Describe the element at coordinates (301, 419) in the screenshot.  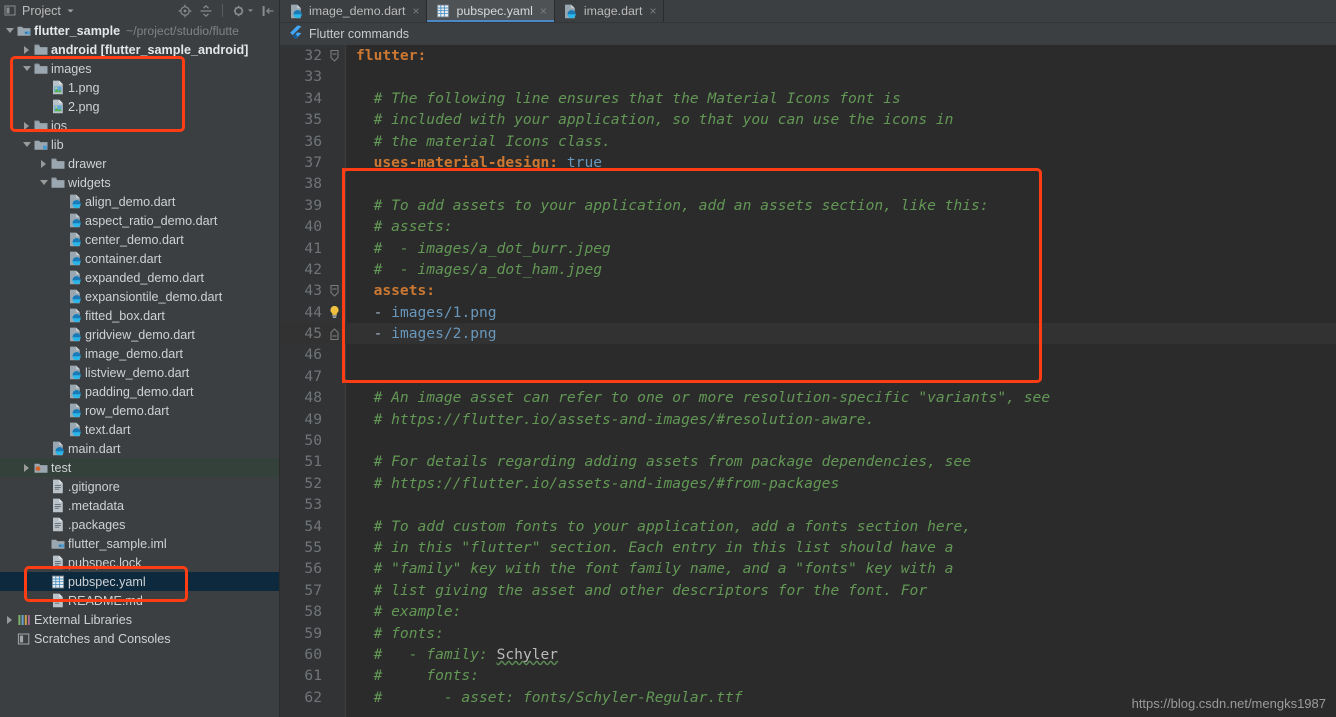
I see `line-number: 49` at that location.